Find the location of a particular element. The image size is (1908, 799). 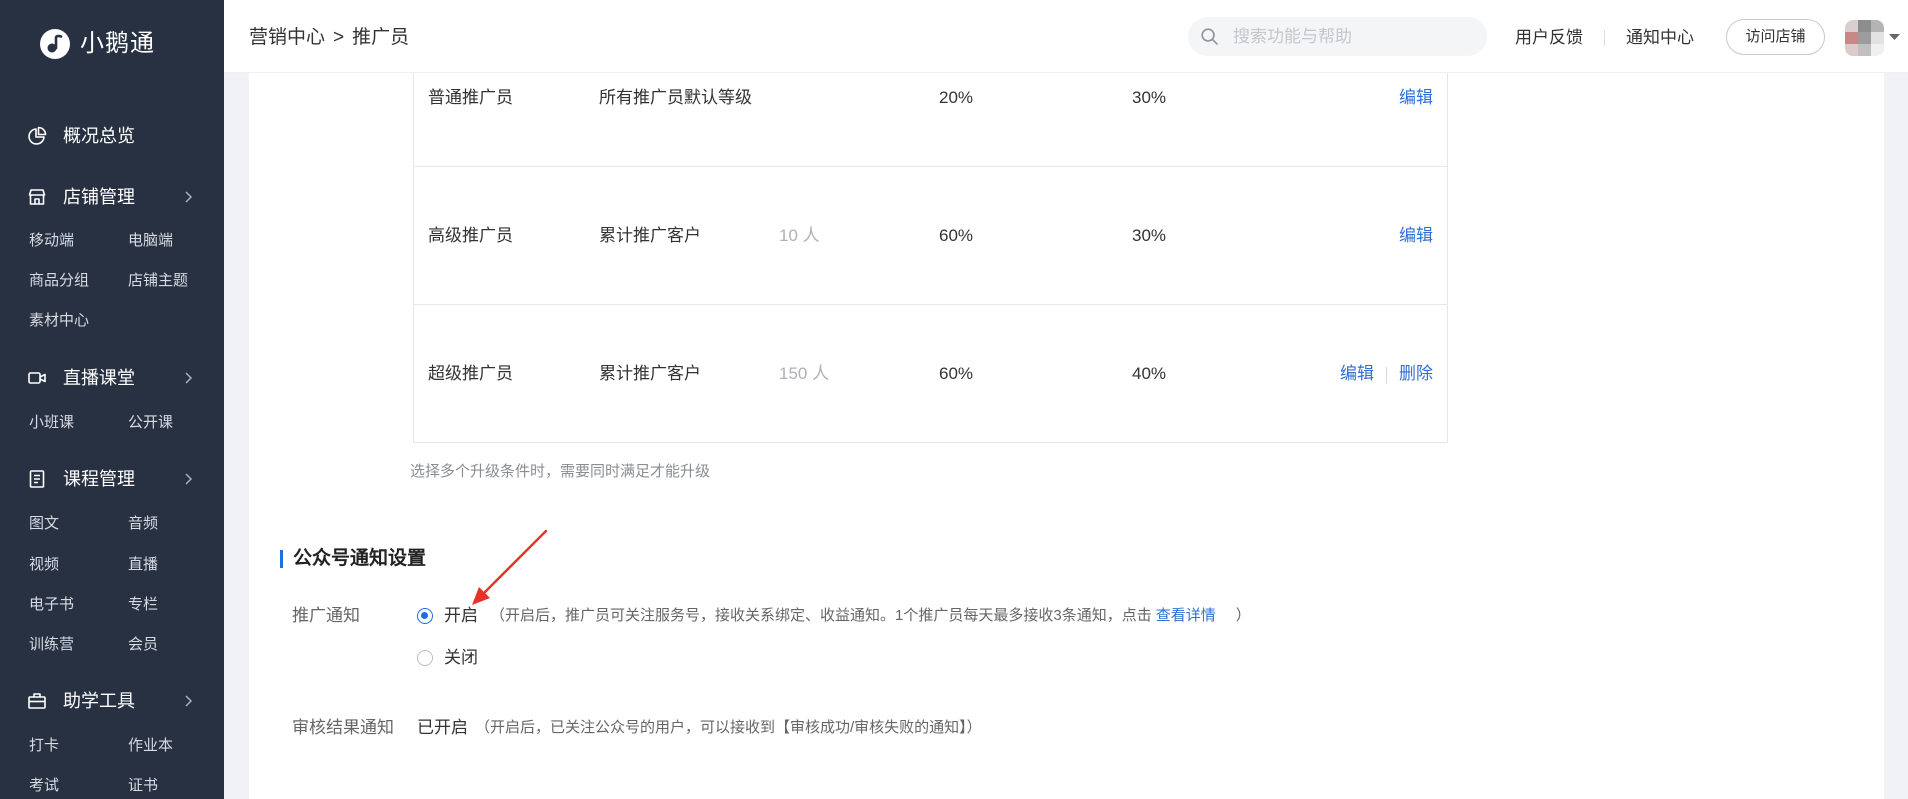

sidebar-subitem-open-class: 公开课 is located at coordinates (150, 423).